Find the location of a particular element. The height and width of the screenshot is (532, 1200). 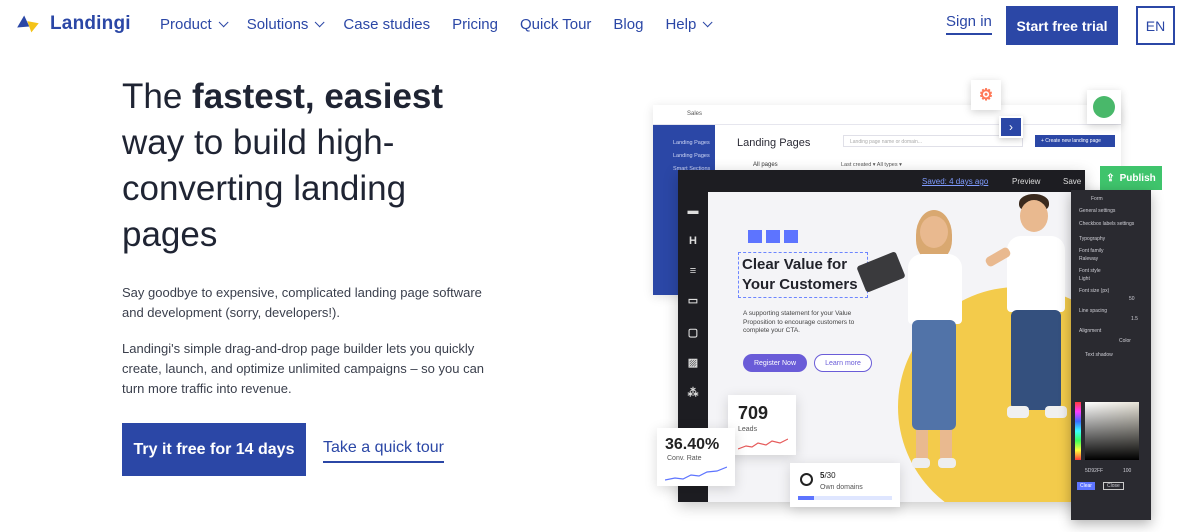

man-figure is located at coordinates (1033, 327).